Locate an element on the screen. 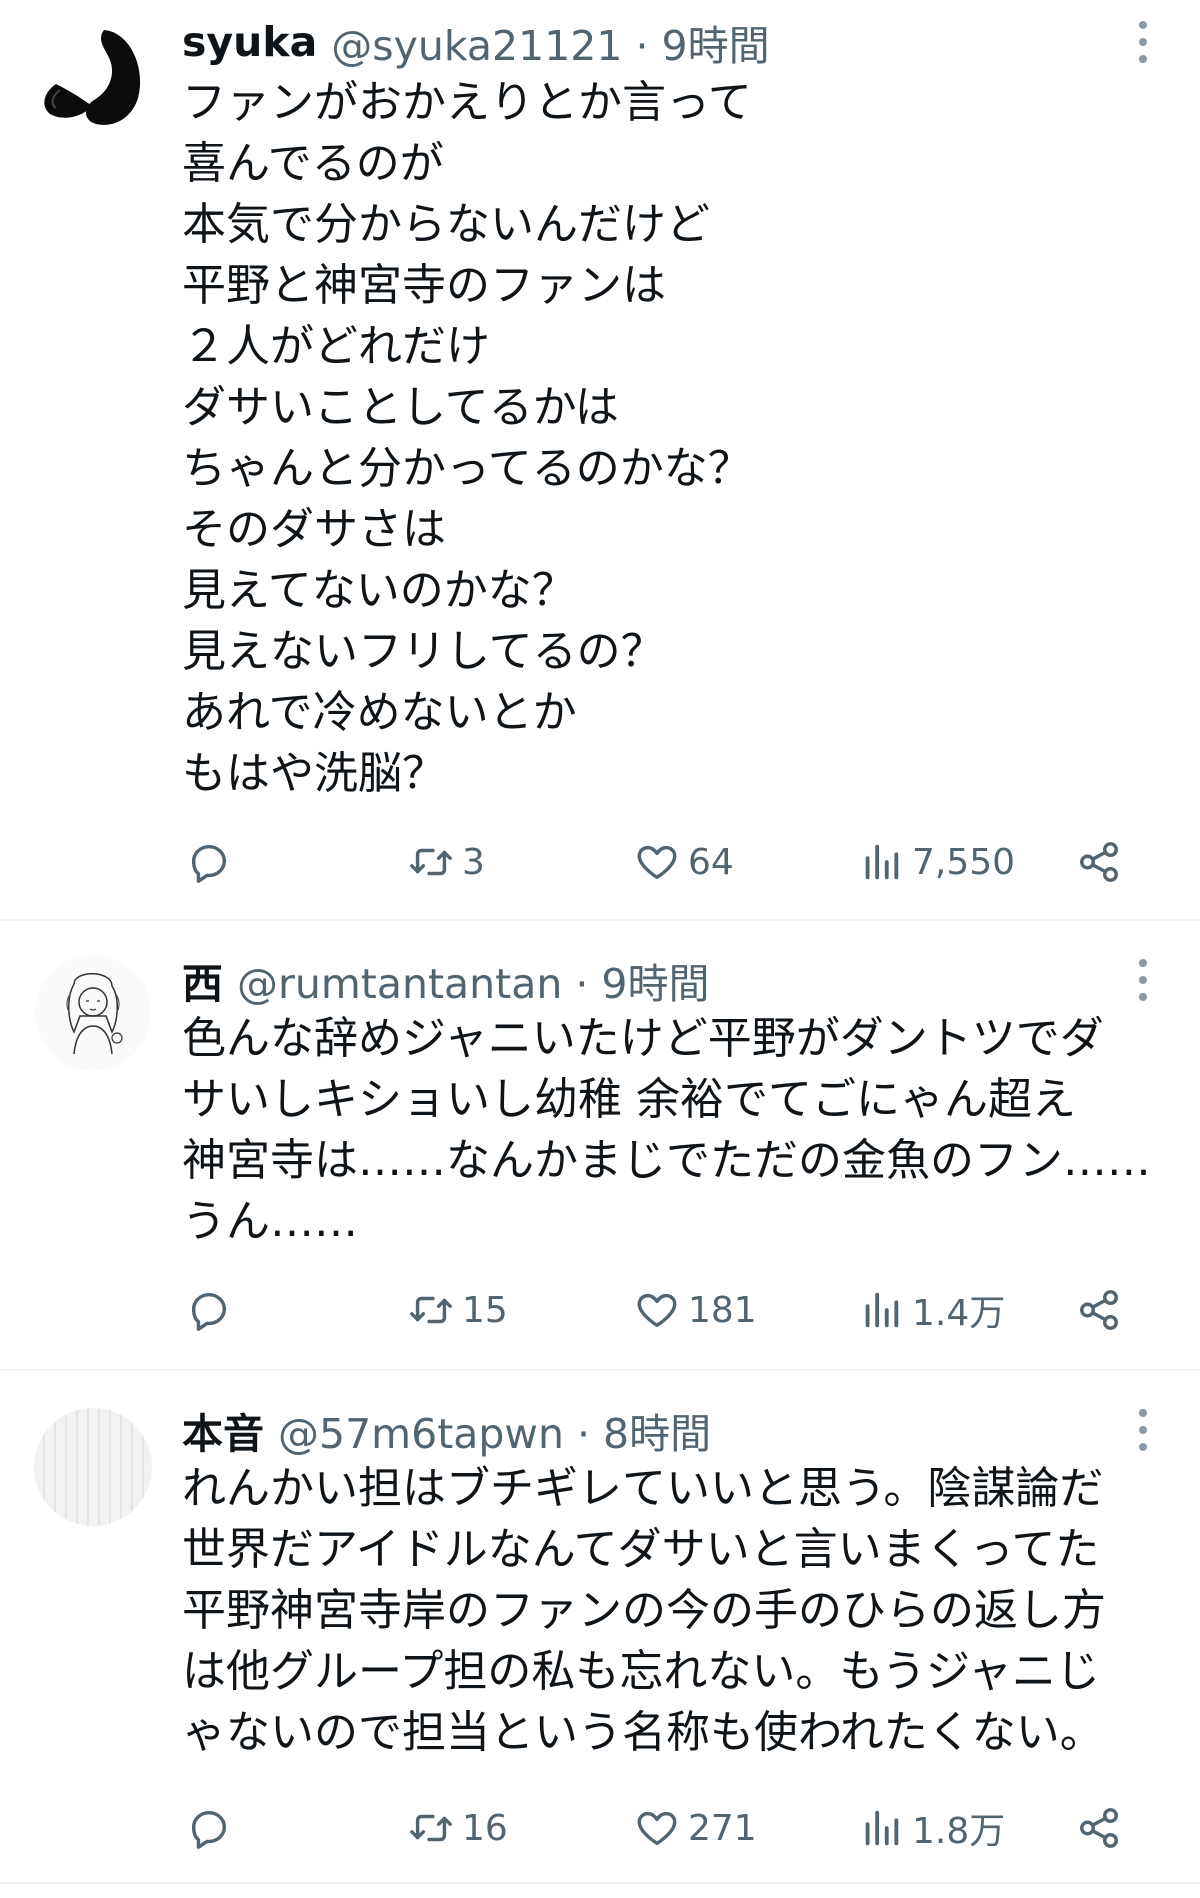 The image size is (1200, 1898). text-line: れんかい担はブチギレていいと思う。陰謀論だ is located at coordinates (643, 1488).